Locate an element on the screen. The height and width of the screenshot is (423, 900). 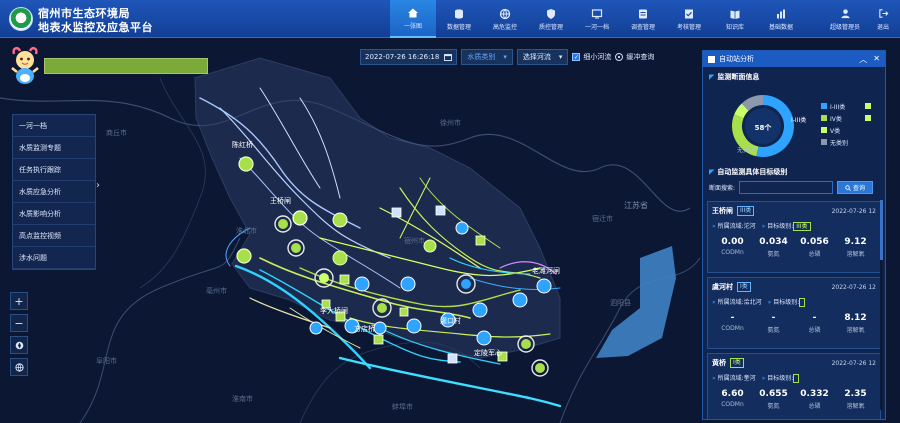
card-values: 6.60 CODMn 0.655 氨氮 0.332 总磷 2.35 溶解氧 is located at coordinates (794, 399).